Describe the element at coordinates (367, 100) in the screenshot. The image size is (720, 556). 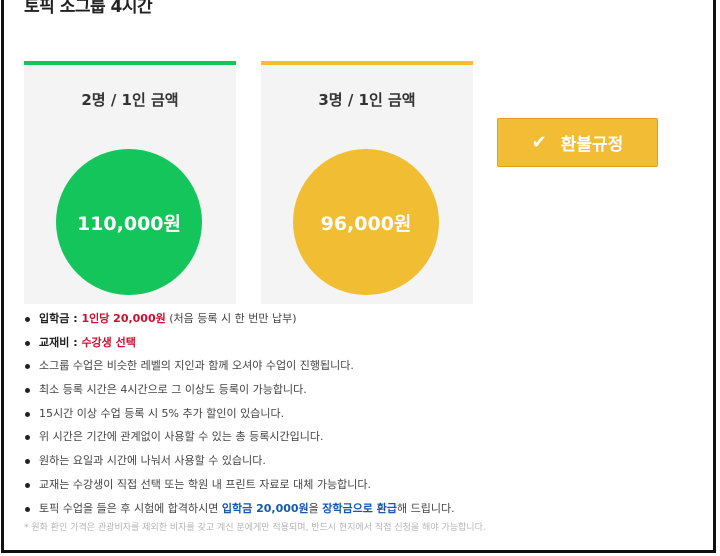
I see `card-title: 3명 / 1인 금액` at that location.